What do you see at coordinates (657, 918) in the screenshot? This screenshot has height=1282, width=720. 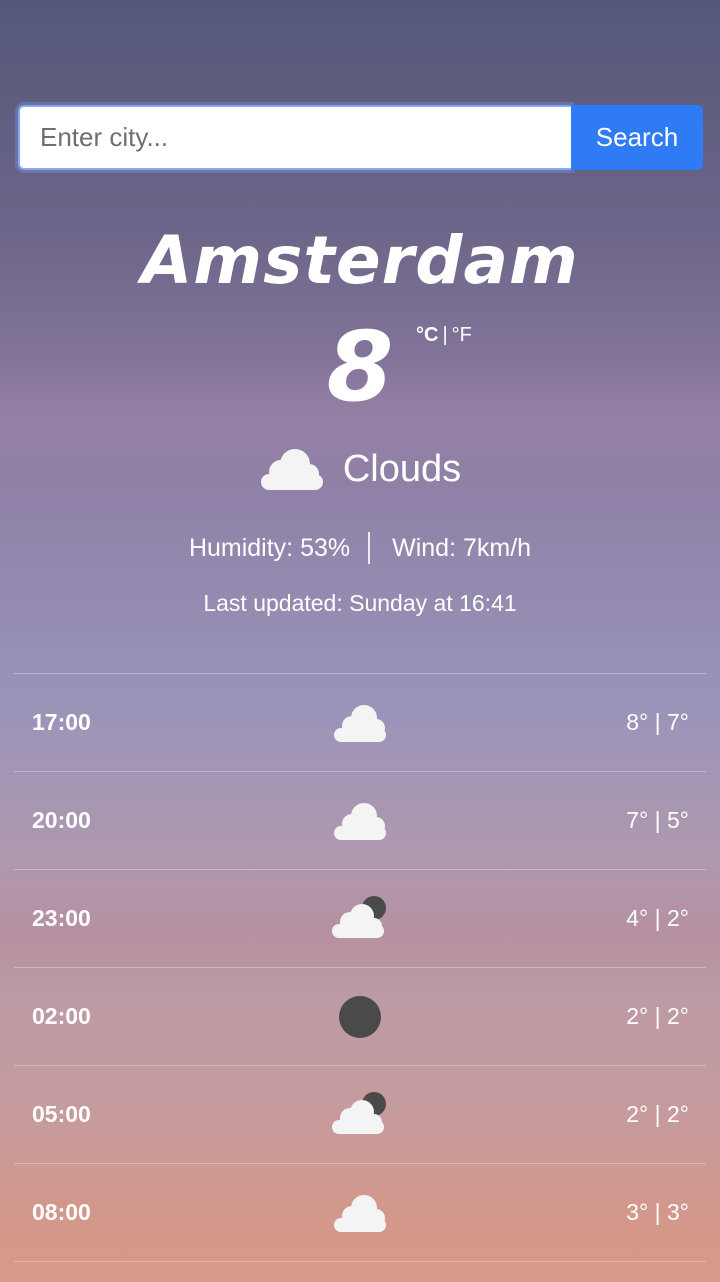 I see `forecast-range: 4° | 2°` at bounding box center [657, 918].